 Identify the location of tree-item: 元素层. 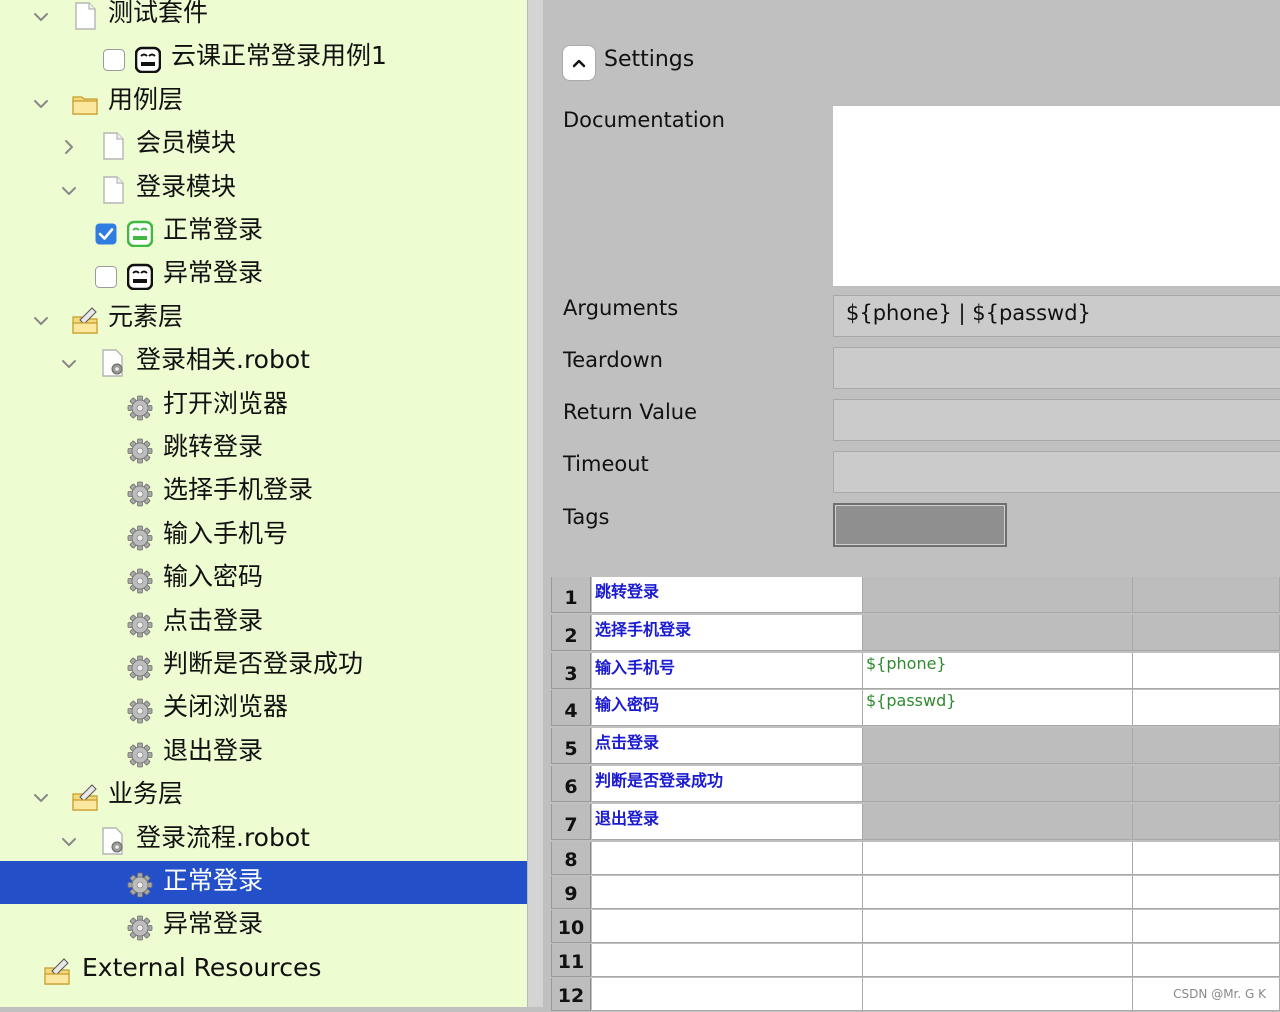
(263, 318).